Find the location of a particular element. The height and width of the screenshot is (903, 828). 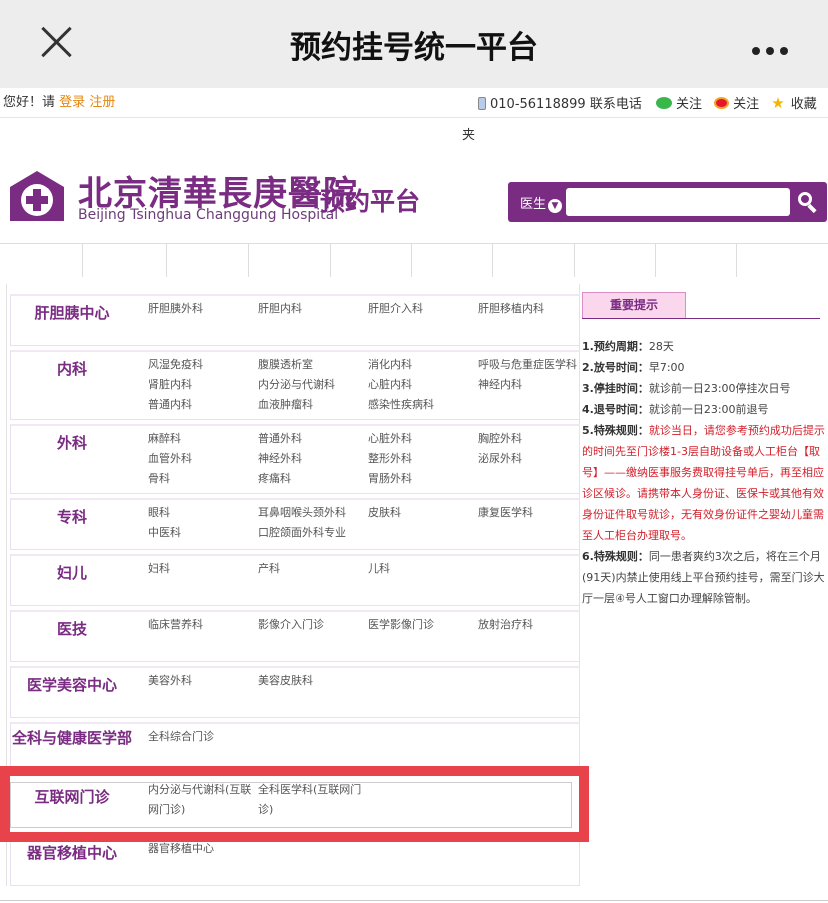

department-name: 妇儿 is located at coordinates (72, 573).